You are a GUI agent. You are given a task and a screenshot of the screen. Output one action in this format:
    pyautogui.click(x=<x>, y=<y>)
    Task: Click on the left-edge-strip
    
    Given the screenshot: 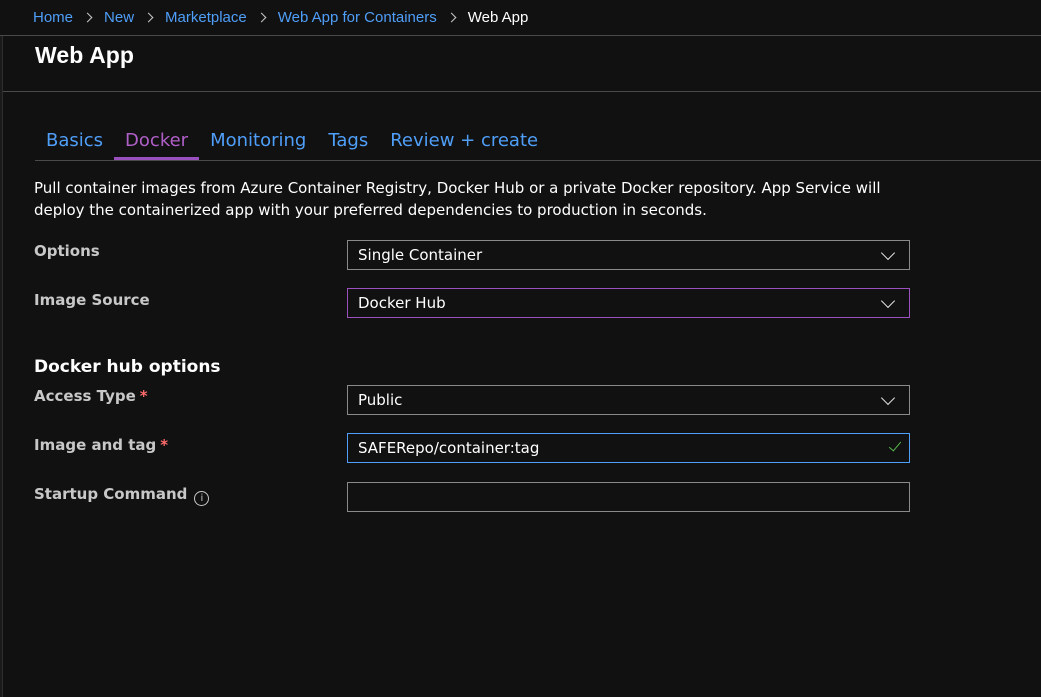 What is the action you would take?
    pyautogui.click(x=1, y=366)
    